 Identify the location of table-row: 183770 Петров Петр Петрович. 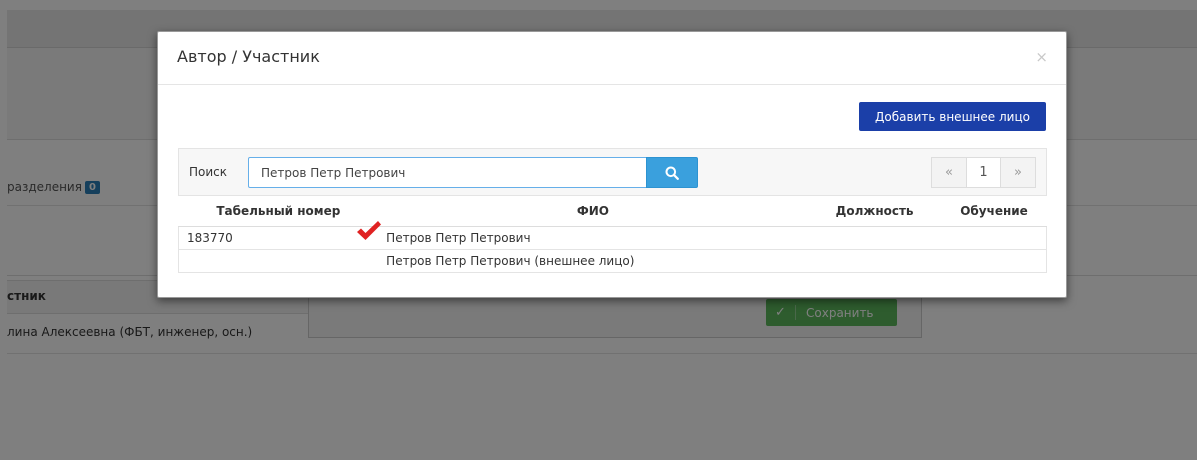
(612, 235).